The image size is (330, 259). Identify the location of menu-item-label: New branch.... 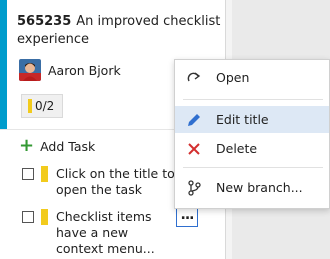
(259, 187).